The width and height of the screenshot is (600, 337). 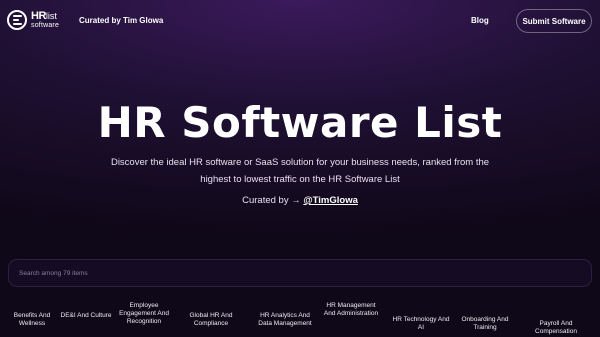 What do you see at coordinates (86, 316) in the screenshot?
I see `category-dei: DE&I And Culture` at bounding box center [86, 316].